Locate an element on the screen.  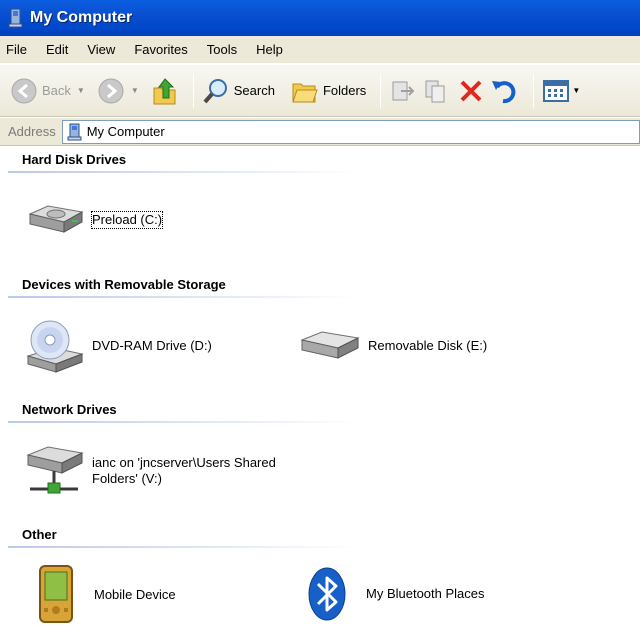
search-icon is located at coordinates (215, 90).